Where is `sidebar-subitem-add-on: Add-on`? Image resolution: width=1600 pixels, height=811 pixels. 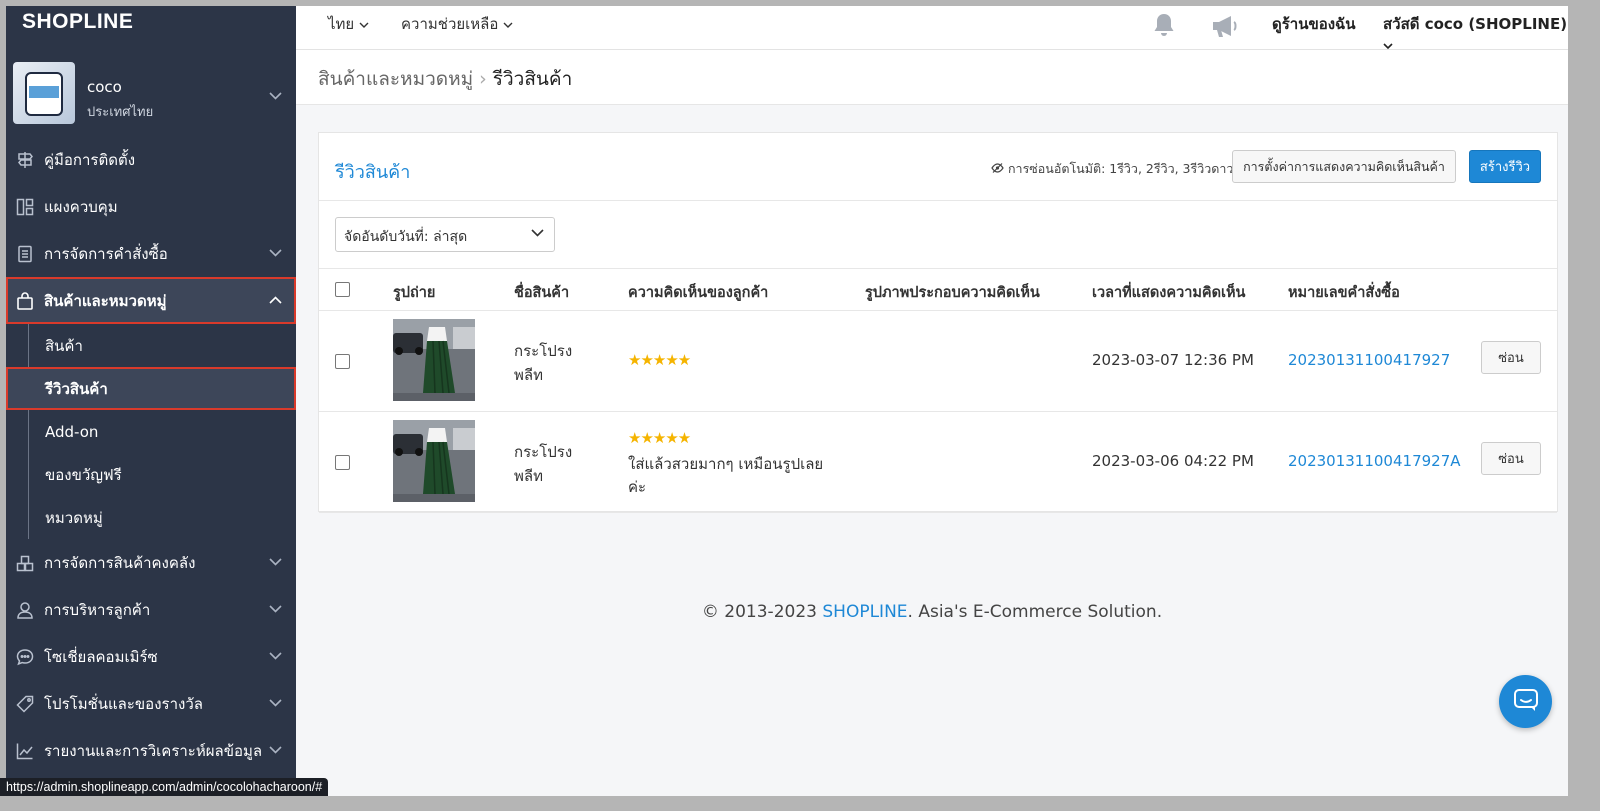
sidebar-subitem-add-on: Add-on is located at coordinates (151, 431).